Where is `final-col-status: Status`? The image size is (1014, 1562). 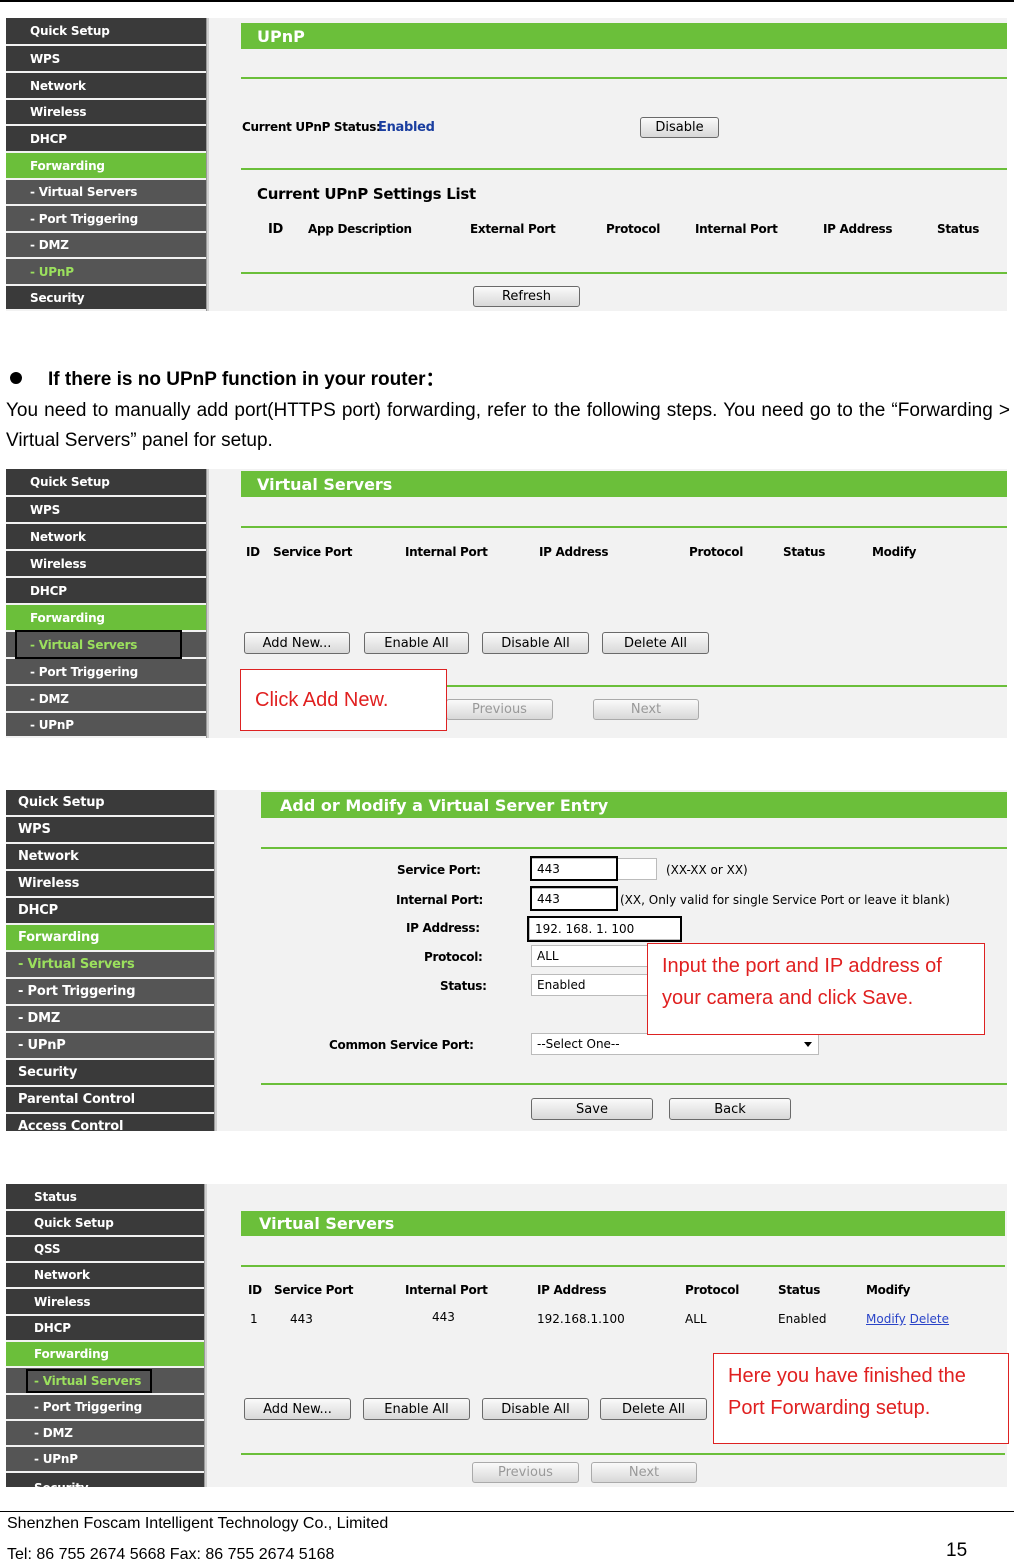
final-col-status: Status is located at coordinates (799, 1290).